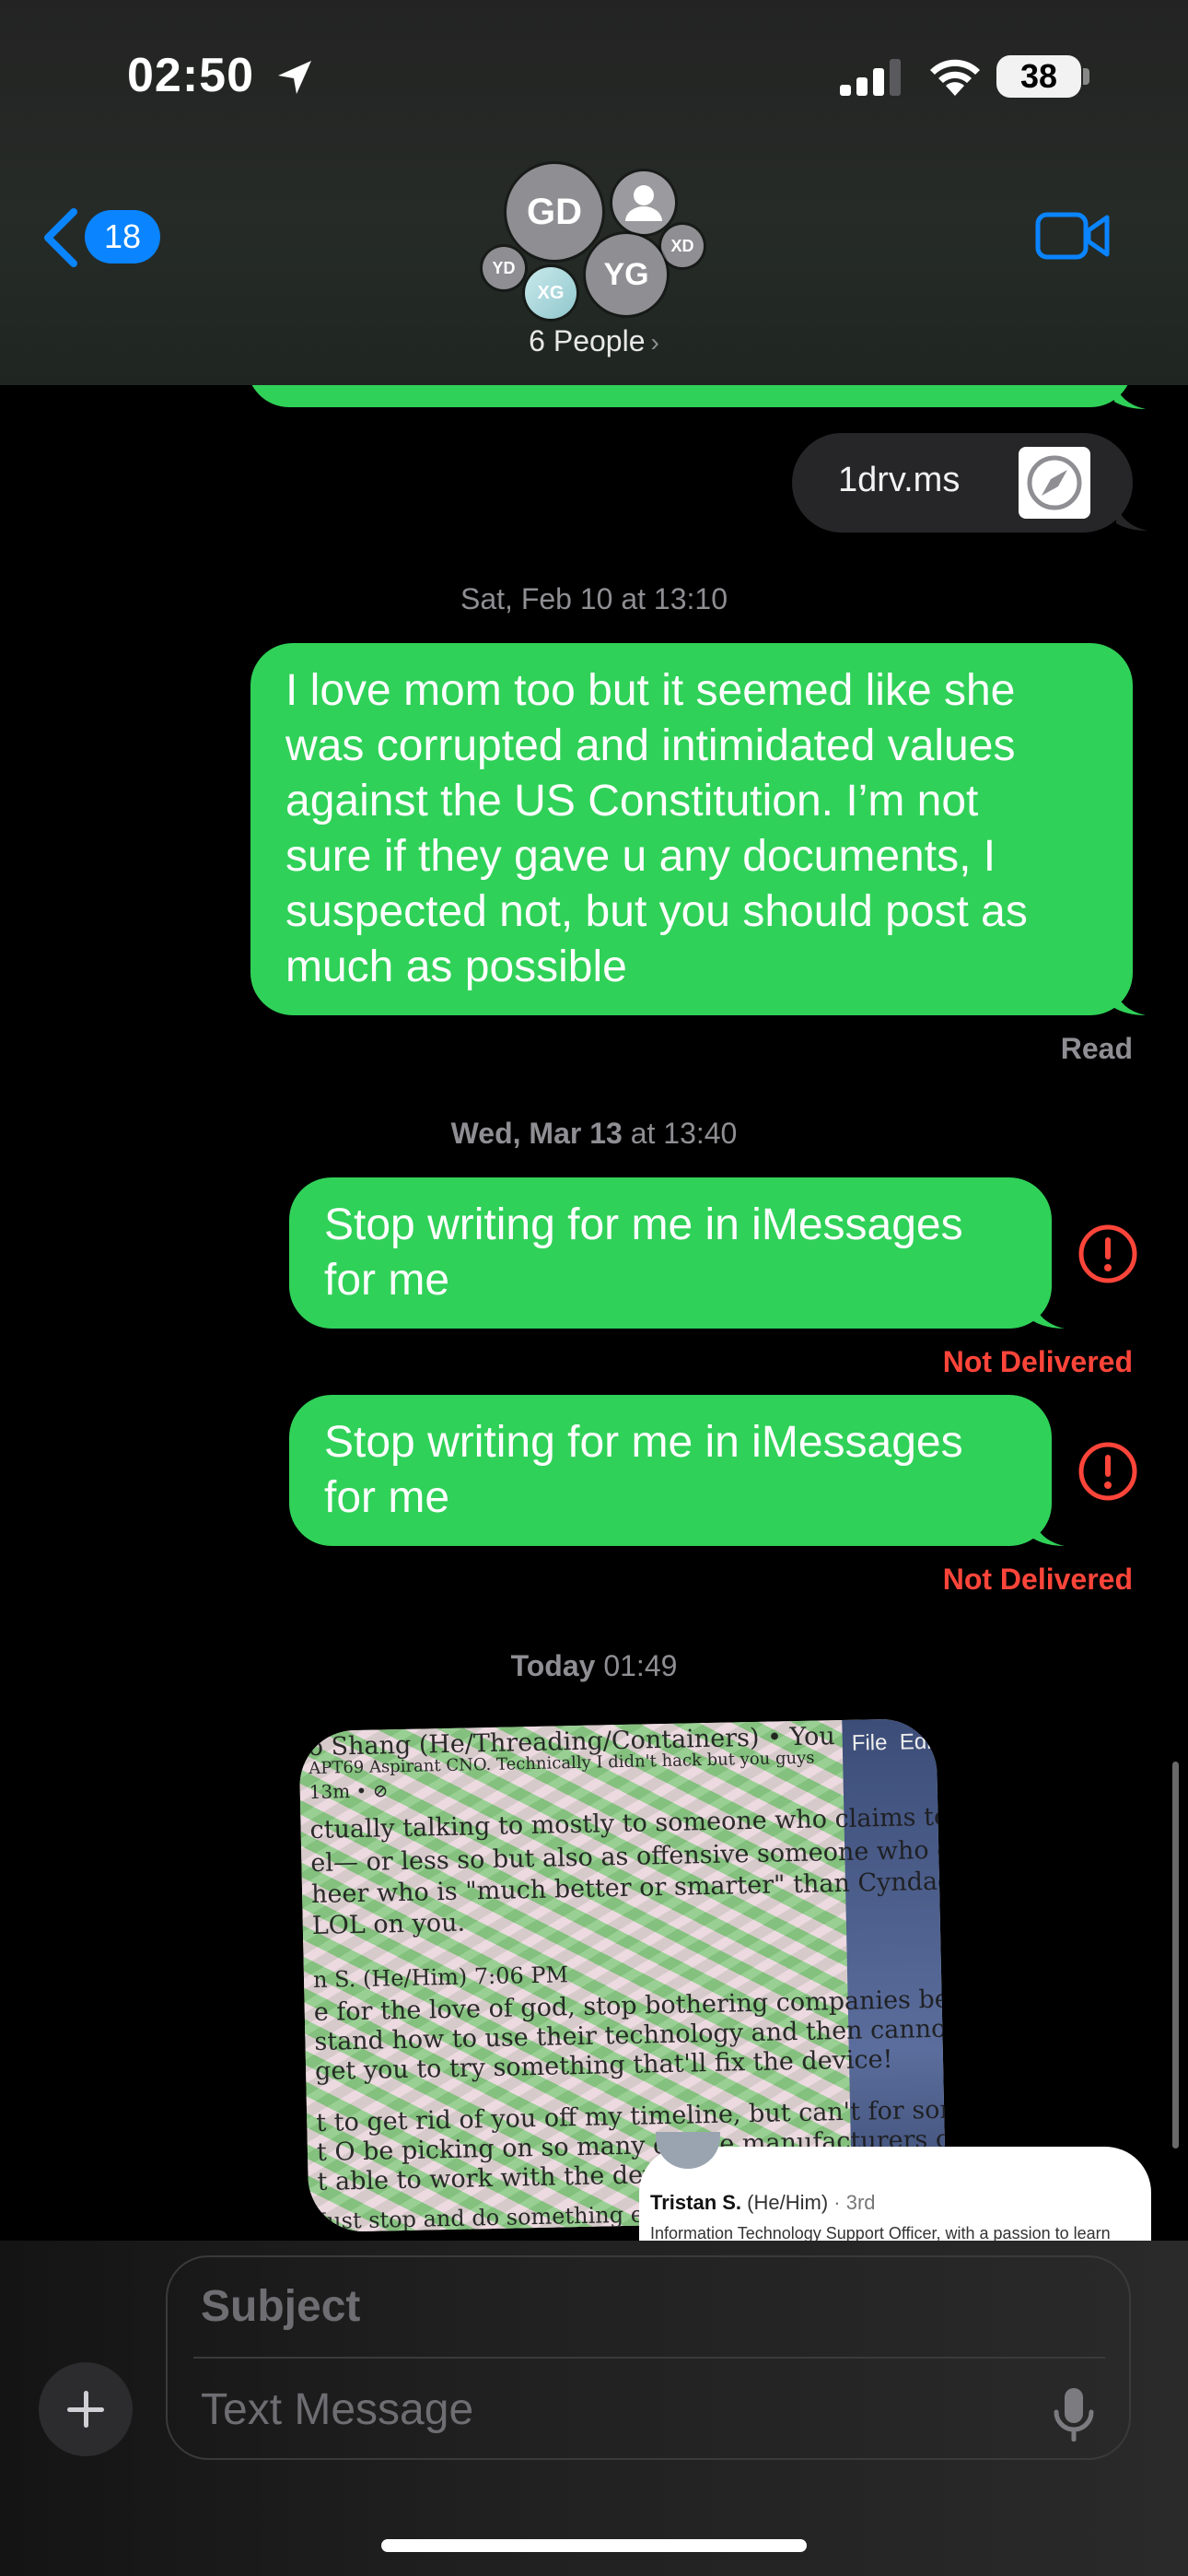  What do you see at coordinates (294, 77) in the screenshot?
I see `location-arrow-icon` at bounding box center [294, 77].